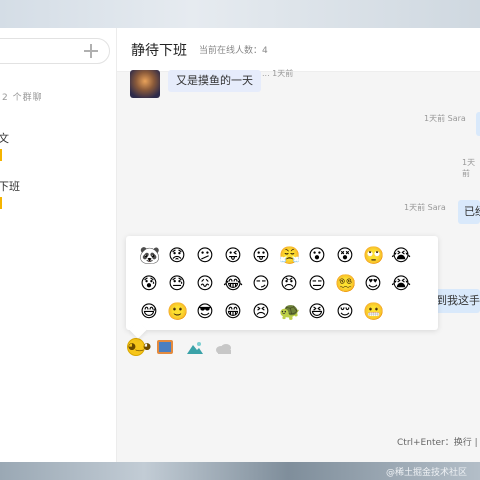 This screenshot has width=480, height=480. Describe the element at coordinates (91, 51) in the screenshot. I see `add-icon` at that location.